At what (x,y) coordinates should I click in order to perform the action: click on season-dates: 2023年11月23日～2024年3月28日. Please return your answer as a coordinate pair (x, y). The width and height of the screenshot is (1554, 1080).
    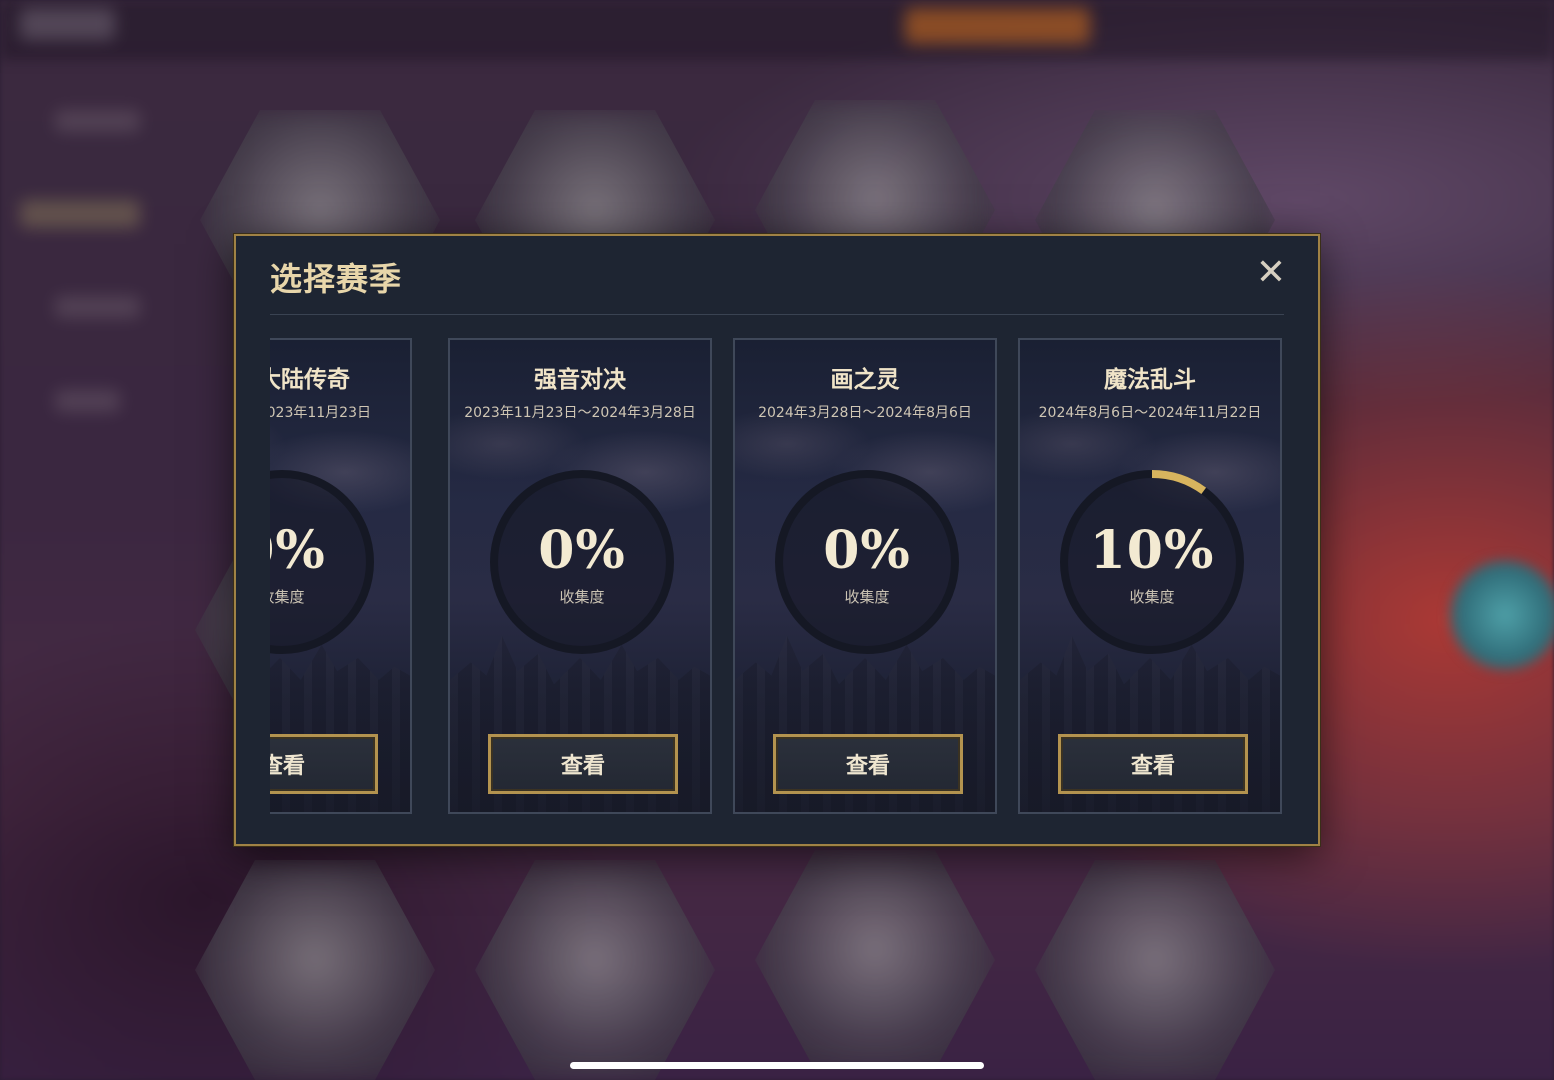
    Looking at the image, I should click on (580, 413).